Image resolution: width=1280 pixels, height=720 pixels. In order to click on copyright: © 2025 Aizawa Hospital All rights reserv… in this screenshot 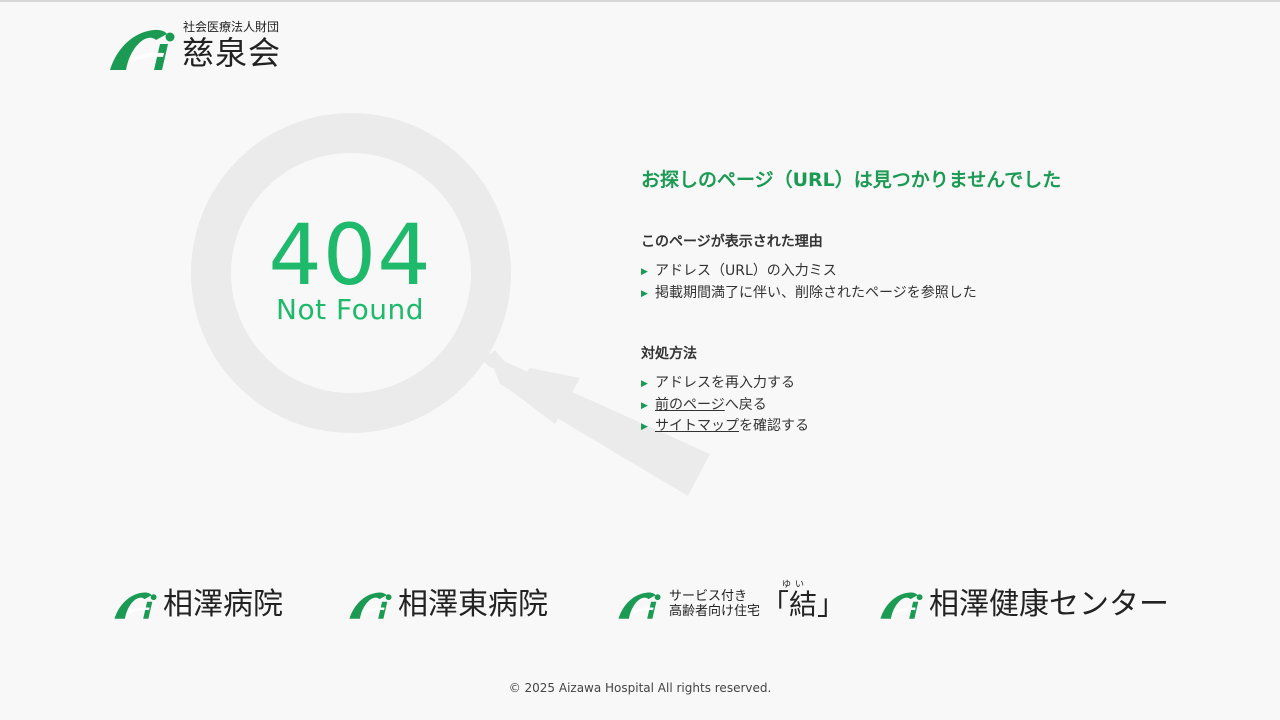, I will do `click(640, 688)`.